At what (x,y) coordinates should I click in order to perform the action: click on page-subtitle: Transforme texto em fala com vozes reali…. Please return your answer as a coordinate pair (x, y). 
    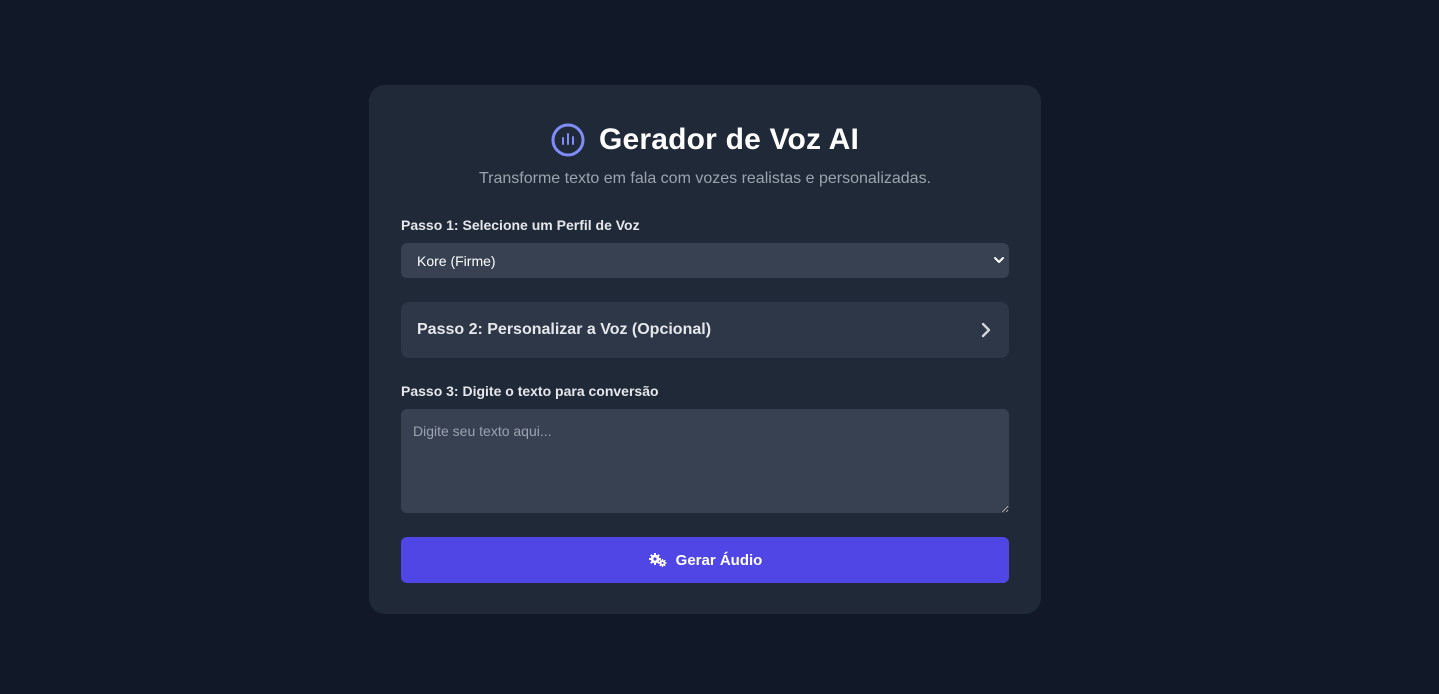
    Looking at the image, I should click on (705, 178).